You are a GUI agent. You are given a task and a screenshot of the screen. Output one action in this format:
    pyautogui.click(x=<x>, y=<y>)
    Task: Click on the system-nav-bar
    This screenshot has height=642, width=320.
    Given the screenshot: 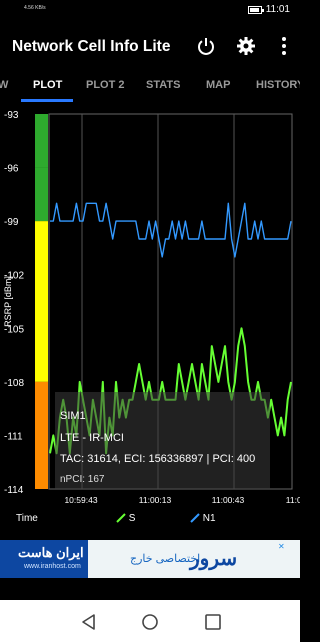 What is the action you would take?
    pyautogui.click(x=150, y=621)
    